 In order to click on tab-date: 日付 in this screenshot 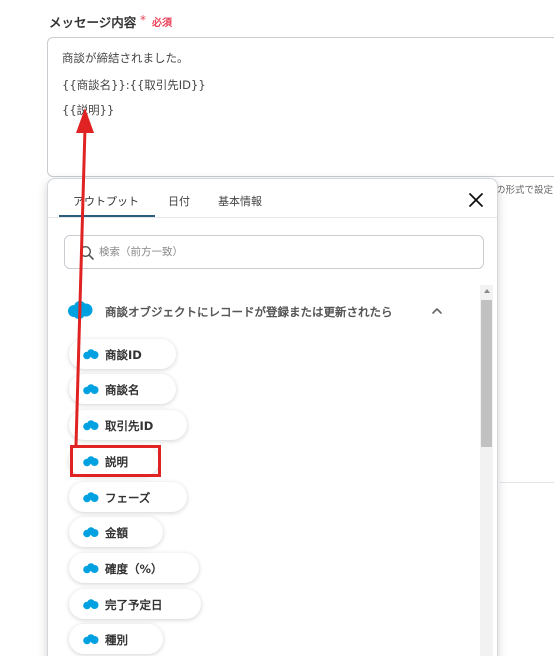, I will do `click(179, 201)`.